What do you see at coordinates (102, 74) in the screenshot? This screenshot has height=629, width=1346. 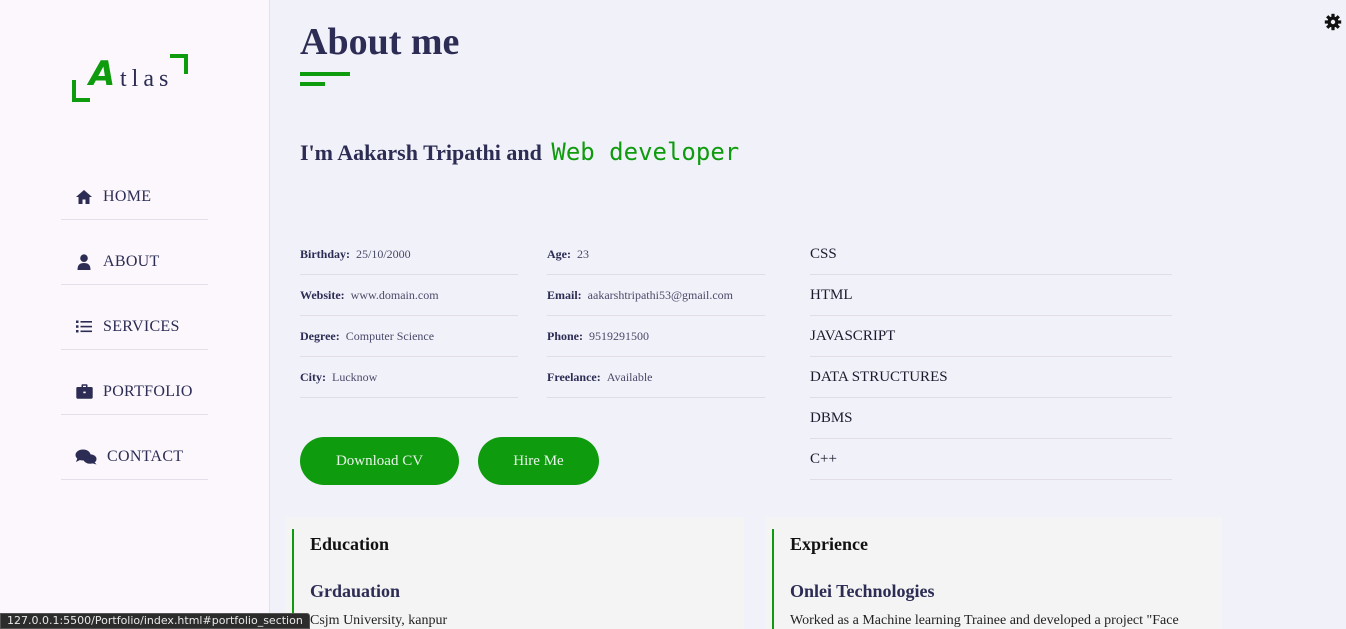 I see `logo-letter: A` at bounding box center [102, 74].